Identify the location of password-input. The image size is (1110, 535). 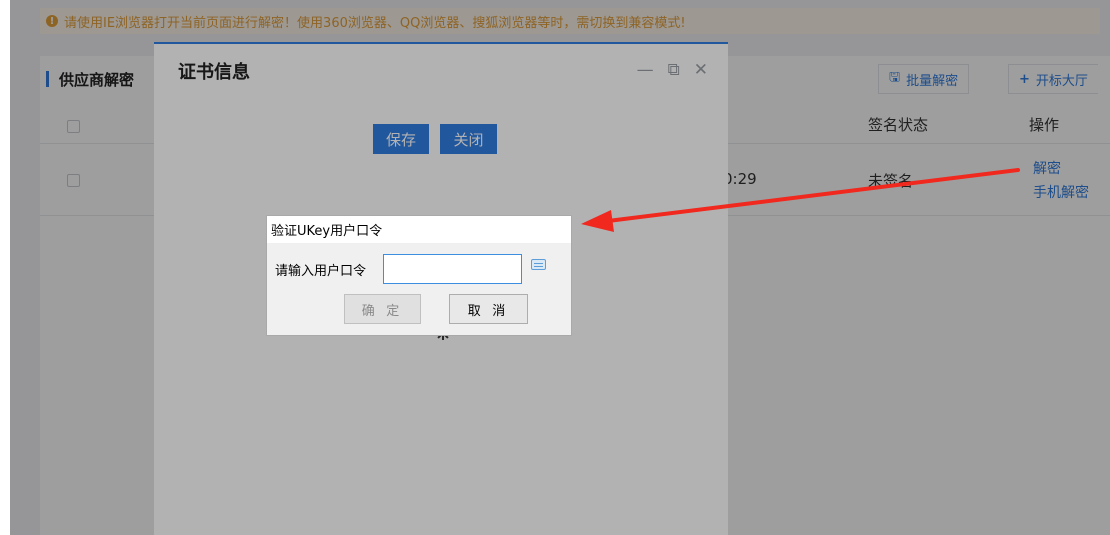
(452, 269).